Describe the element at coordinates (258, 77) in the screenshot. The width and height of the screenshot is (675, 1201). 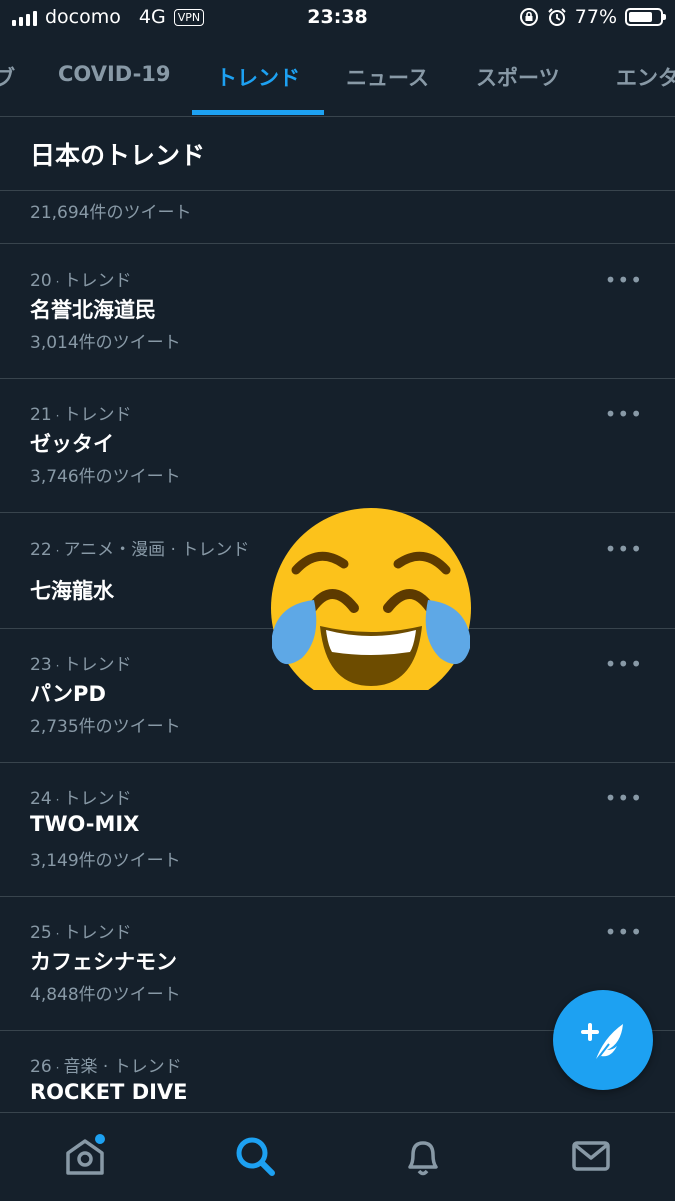
I see `tab-trends: トレンド` at that location.